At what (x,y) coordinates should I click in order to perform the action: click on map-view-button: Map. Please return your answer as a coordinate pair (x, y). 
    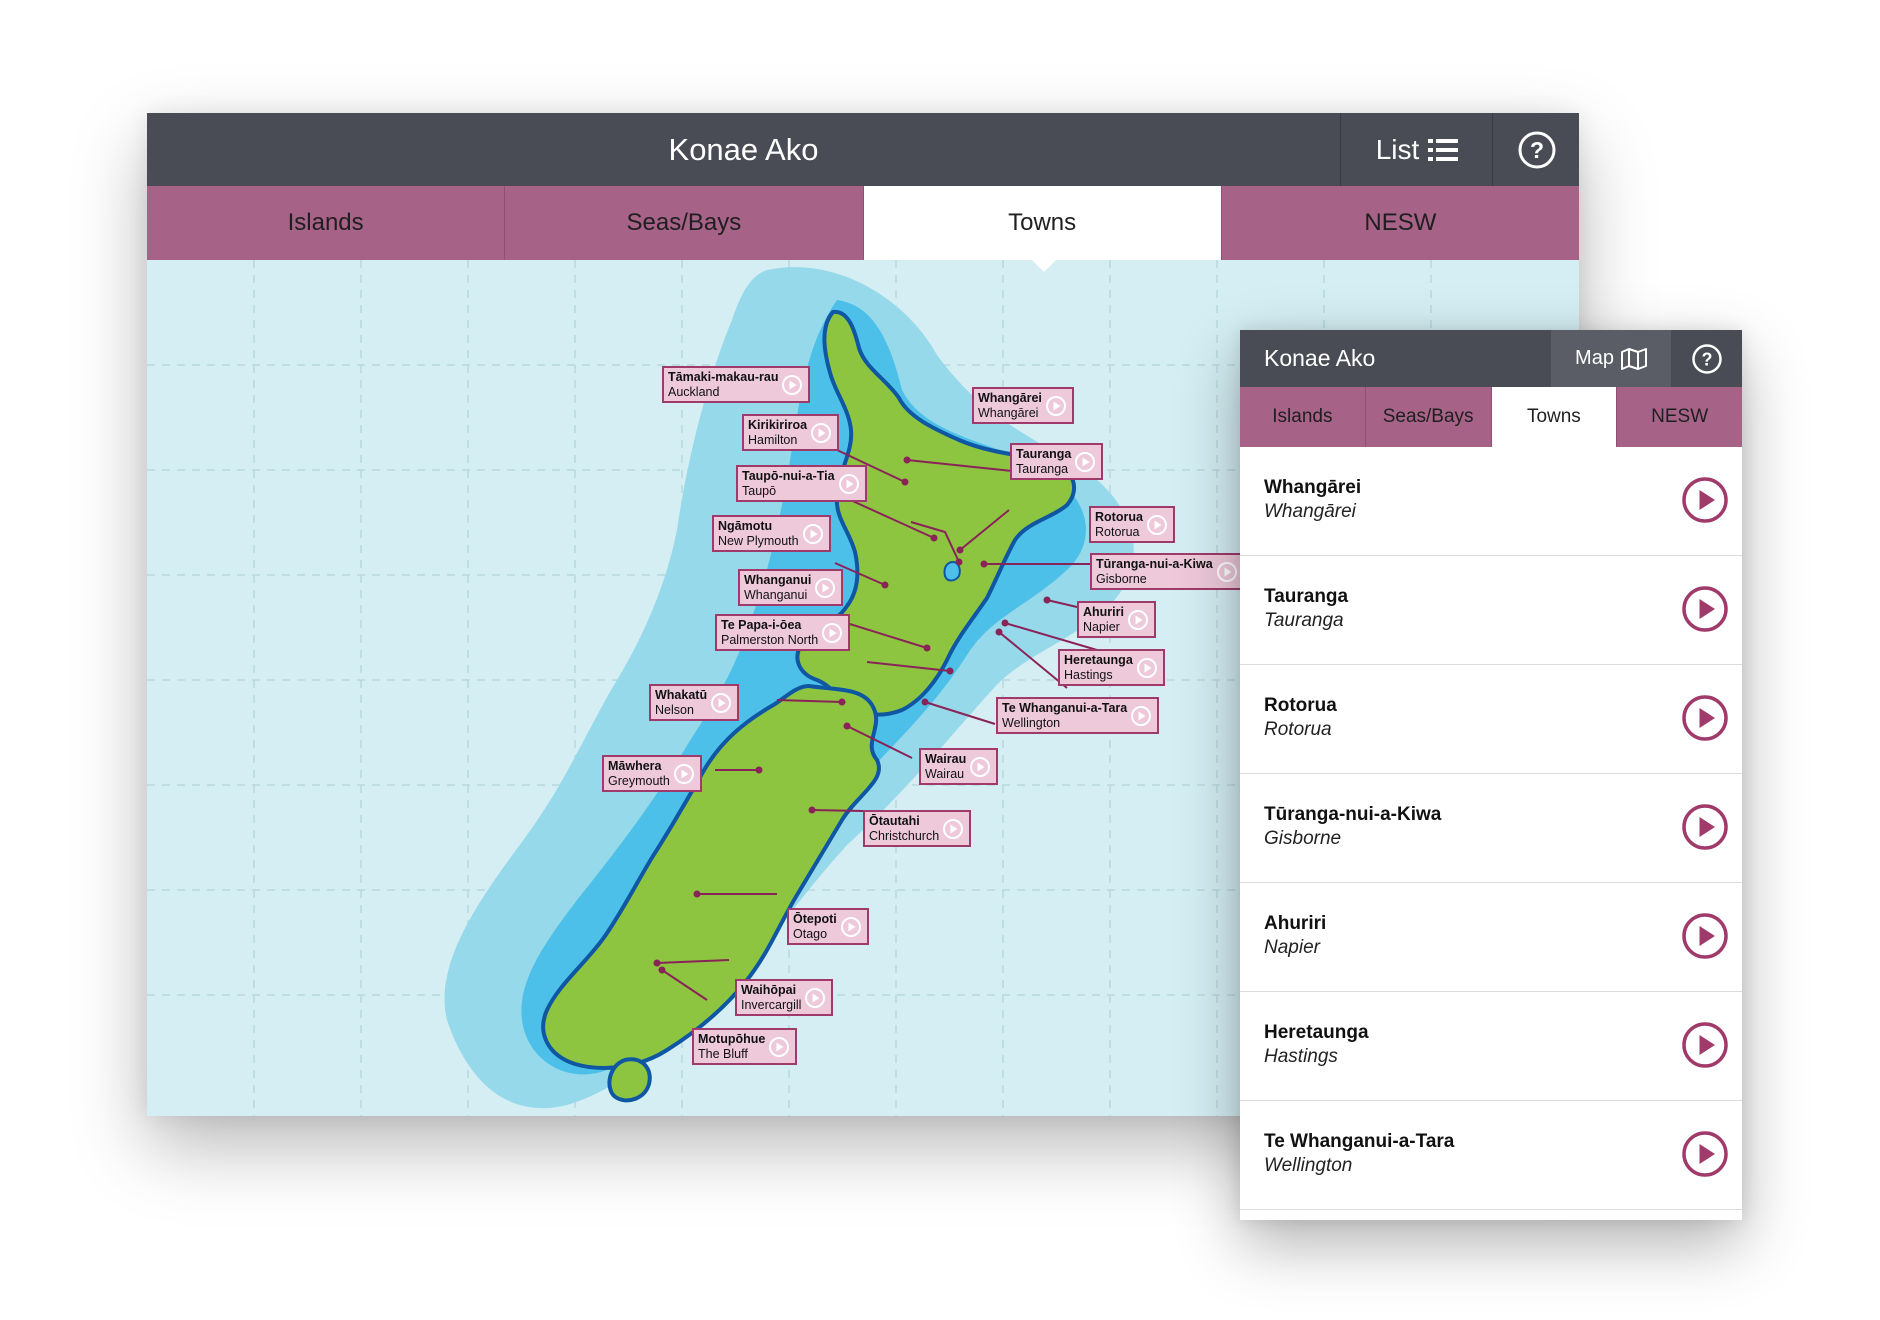
    Looking at the image, I should click on (1611, 358).